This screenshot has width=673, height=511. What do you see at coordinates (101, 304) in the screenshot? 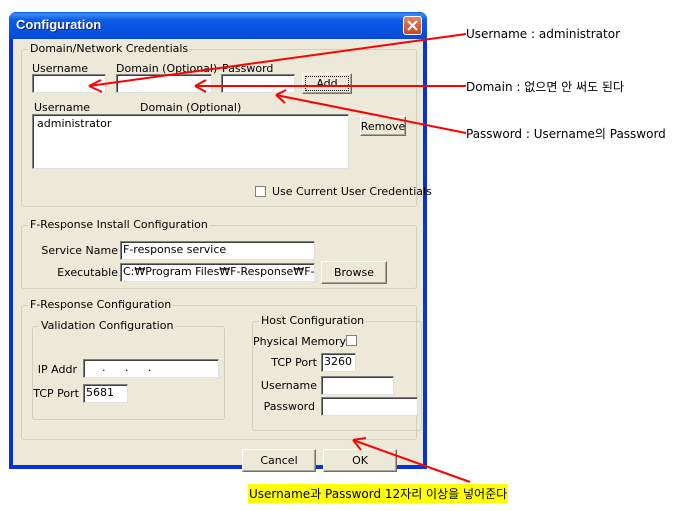
I see `fresponse-config-group-label: F-Response Configuration` at bounding box center [101, 304].